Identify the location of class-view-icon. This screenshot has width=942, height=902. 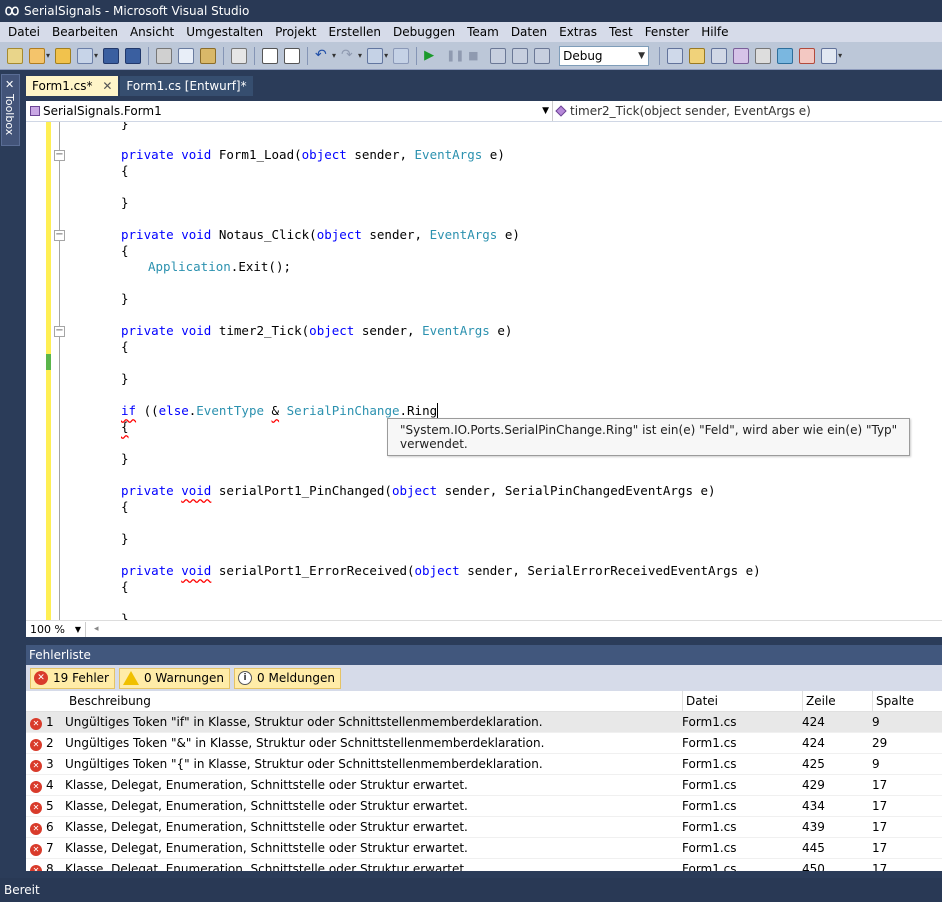
(785, 55).